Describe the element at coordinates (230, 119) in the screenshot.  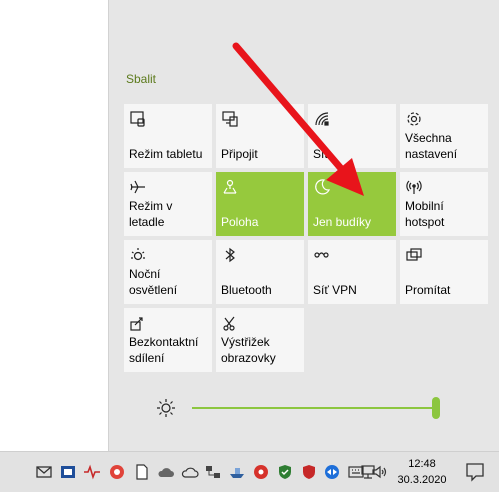
I see `connect-icon` at that location.